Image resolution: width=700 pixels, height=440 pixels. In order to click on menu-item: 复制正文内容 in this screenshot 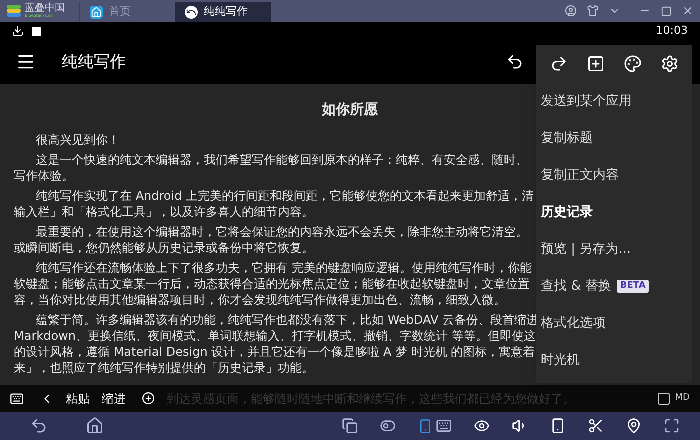, I will do `click(614, 175)`.